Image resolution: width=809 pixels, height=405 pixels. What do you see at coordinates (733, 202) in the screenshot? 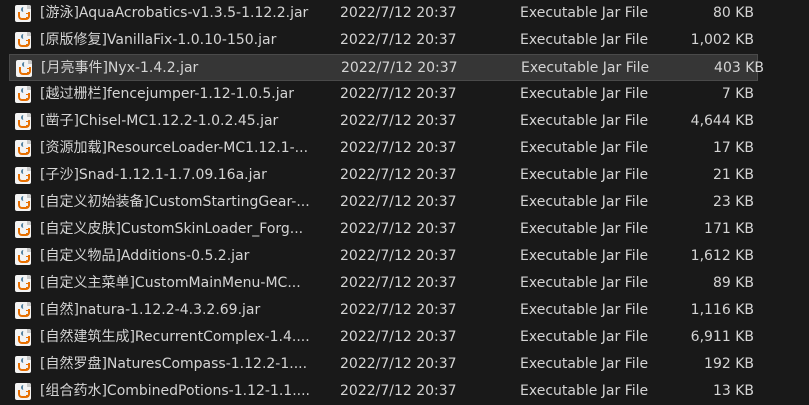
I see `file-size: 23 KB` at bounding box center [733, 202].